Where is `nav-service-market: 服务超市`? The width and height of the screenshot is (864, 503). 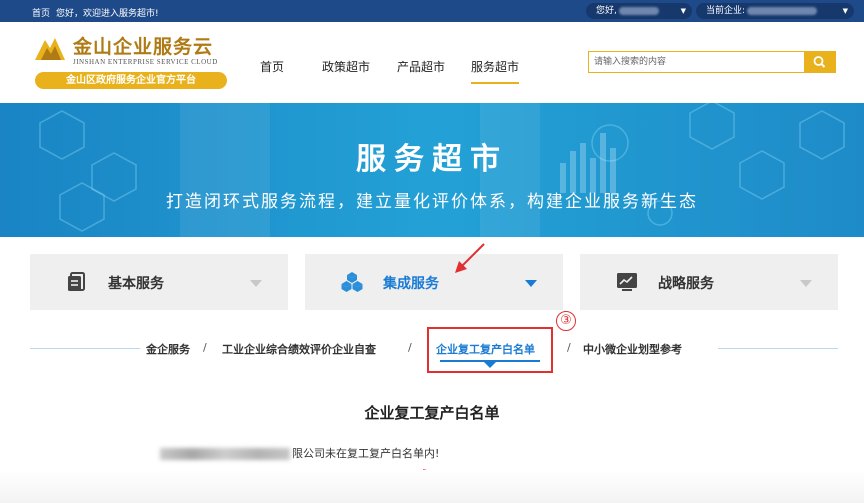 nav-service-market: 服务超市 is located at coordinates (495, 71).